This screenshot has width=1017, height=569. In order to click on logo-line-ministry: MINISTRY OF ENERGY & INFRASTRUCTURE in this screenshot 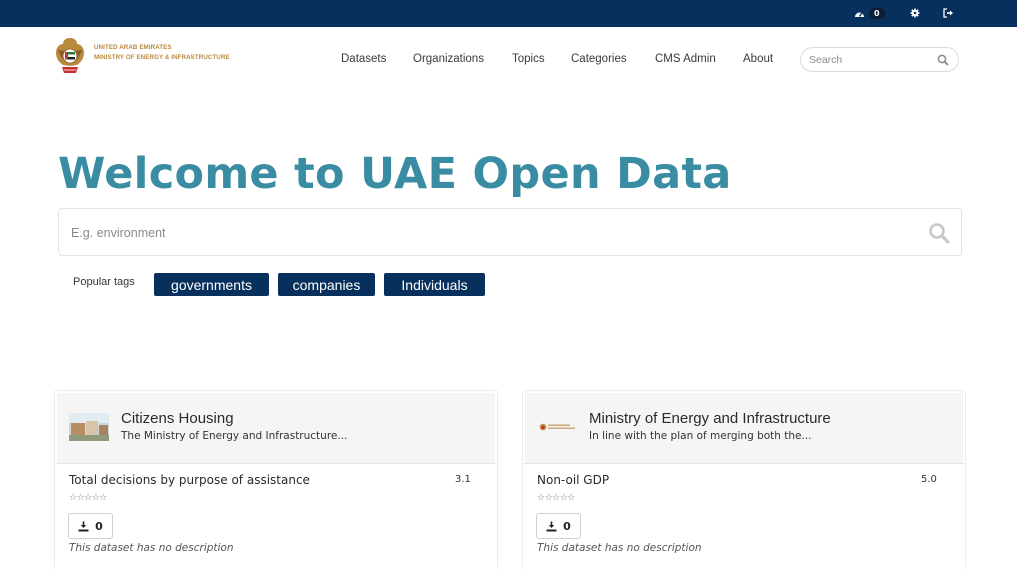, I will do `click(162, 57)`.